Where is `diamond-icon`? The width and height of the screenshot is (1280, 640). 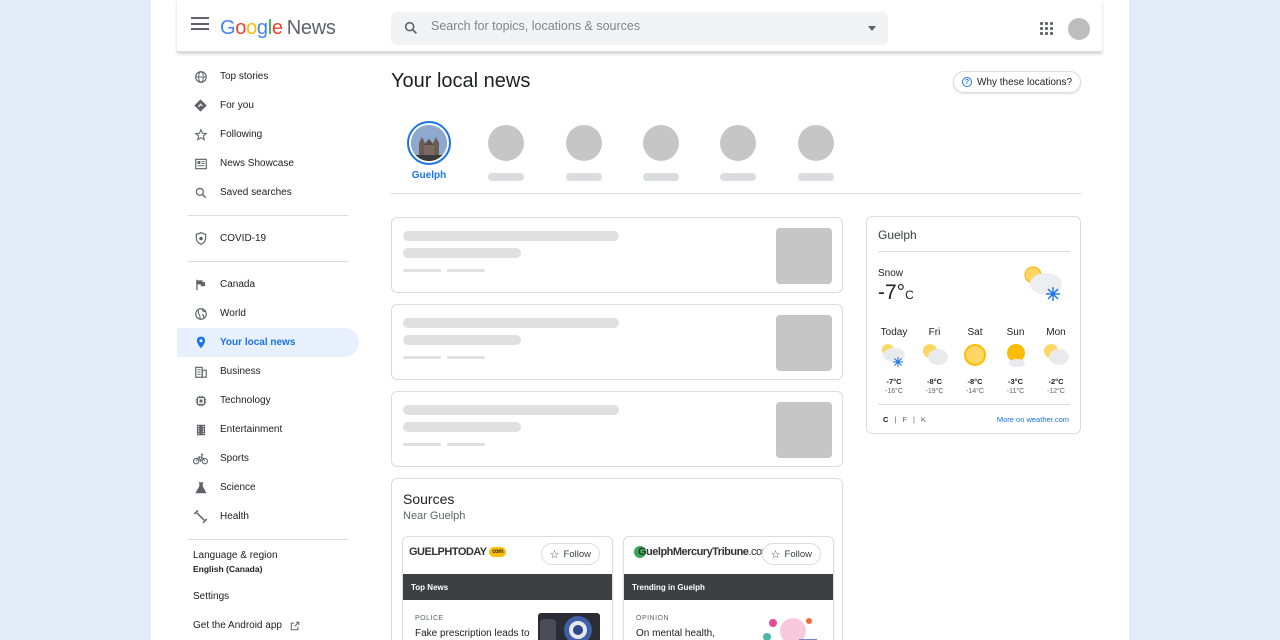
diamond-icon is located at coordinates (200, 105).